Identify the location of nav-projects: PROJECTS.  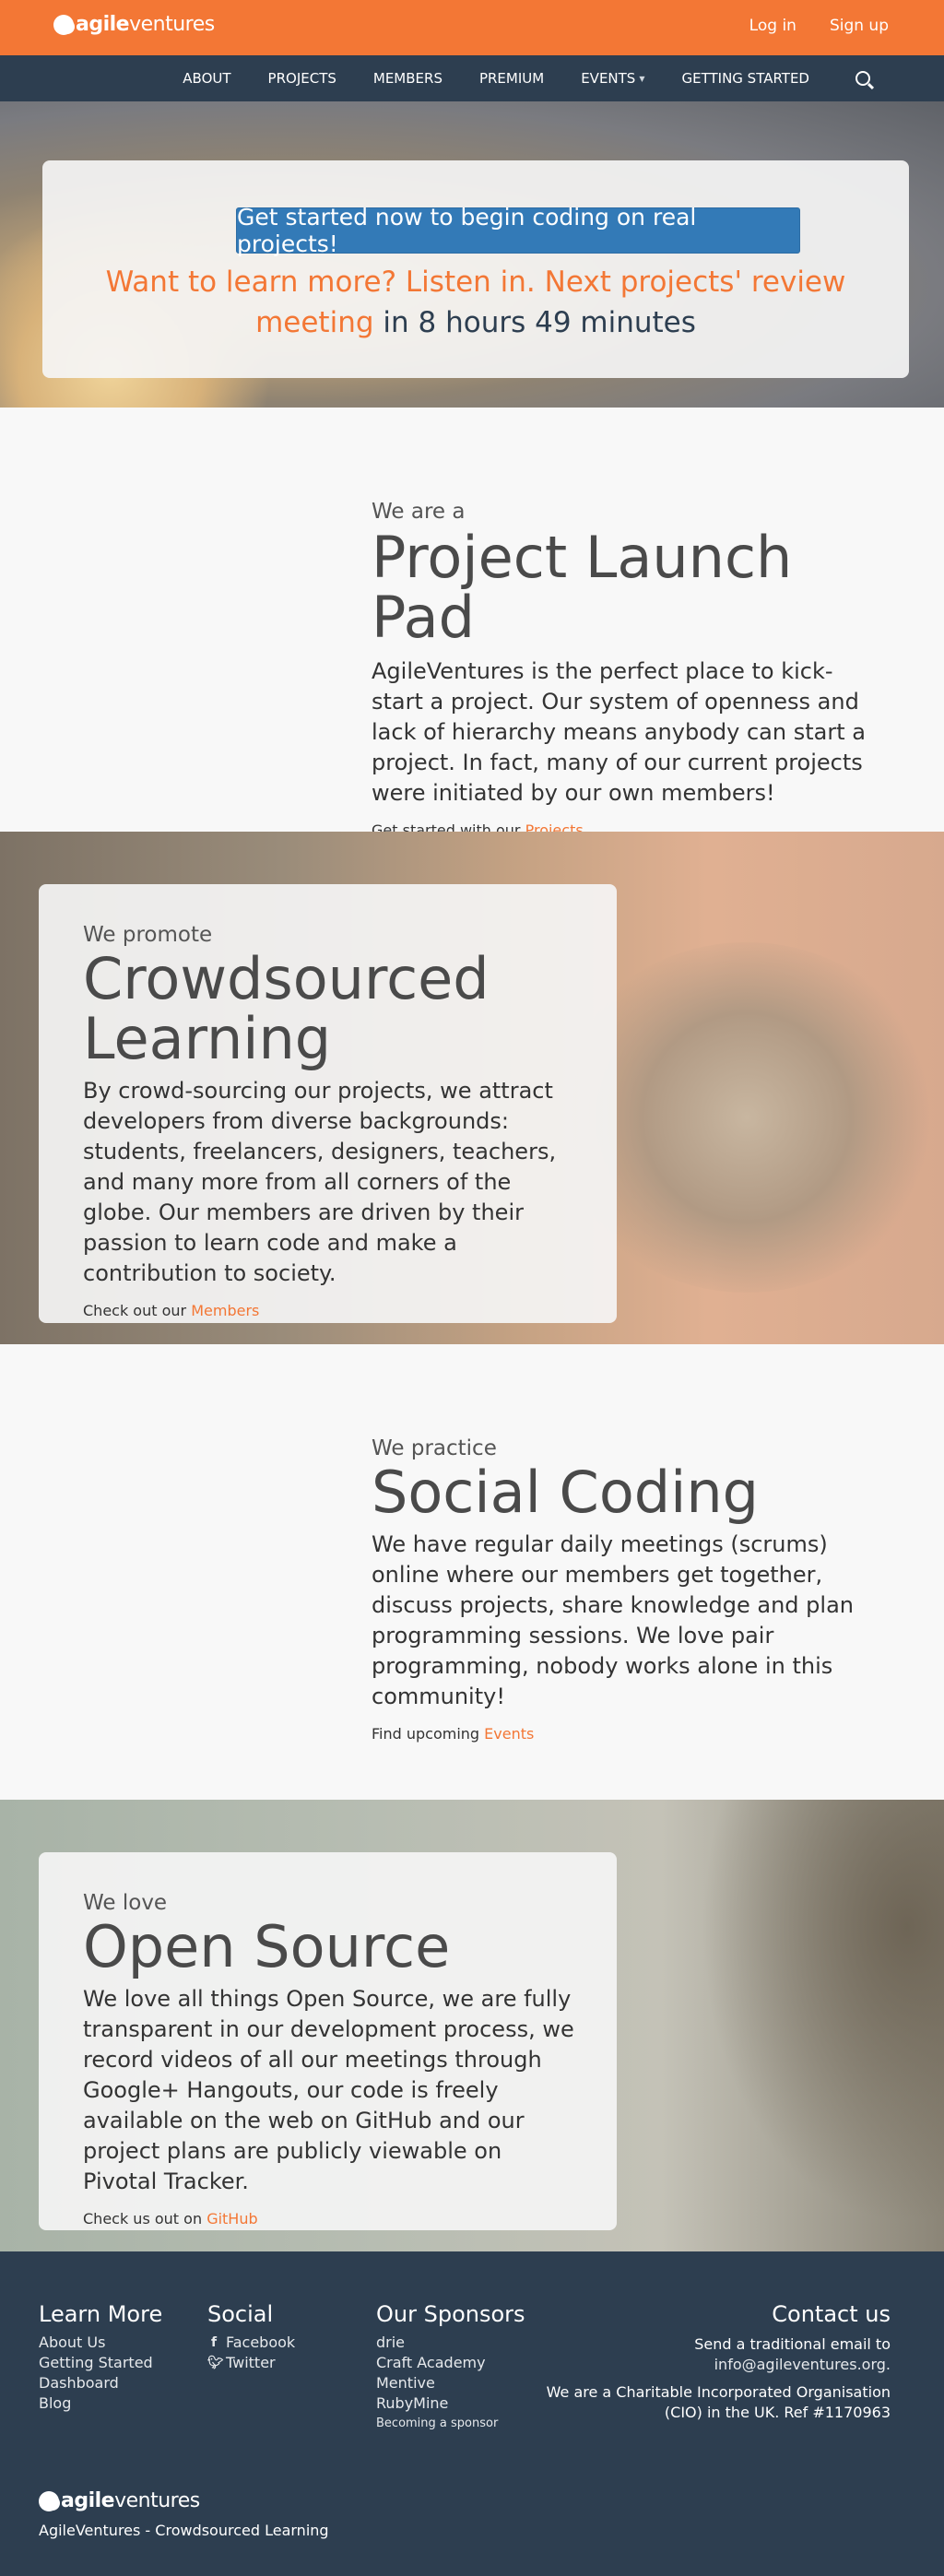
(302, 78).